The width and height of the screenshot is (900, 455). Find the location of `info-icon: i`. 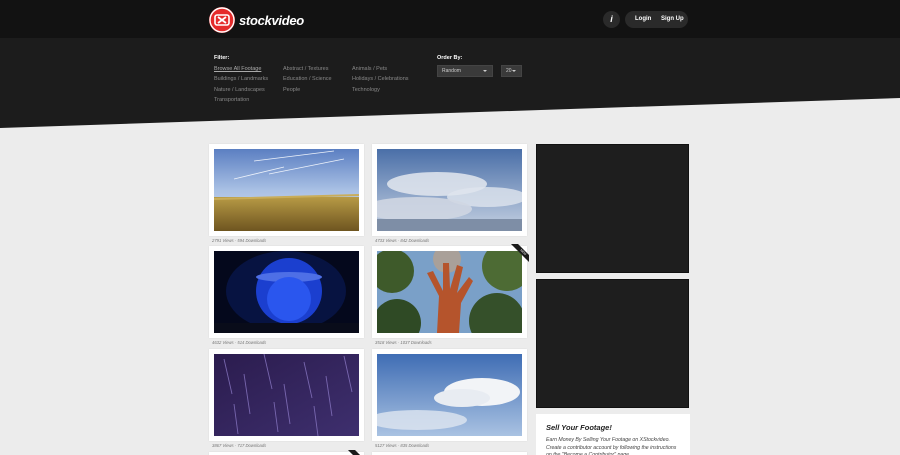

info-icon: i is located at coordinates (611, 19).